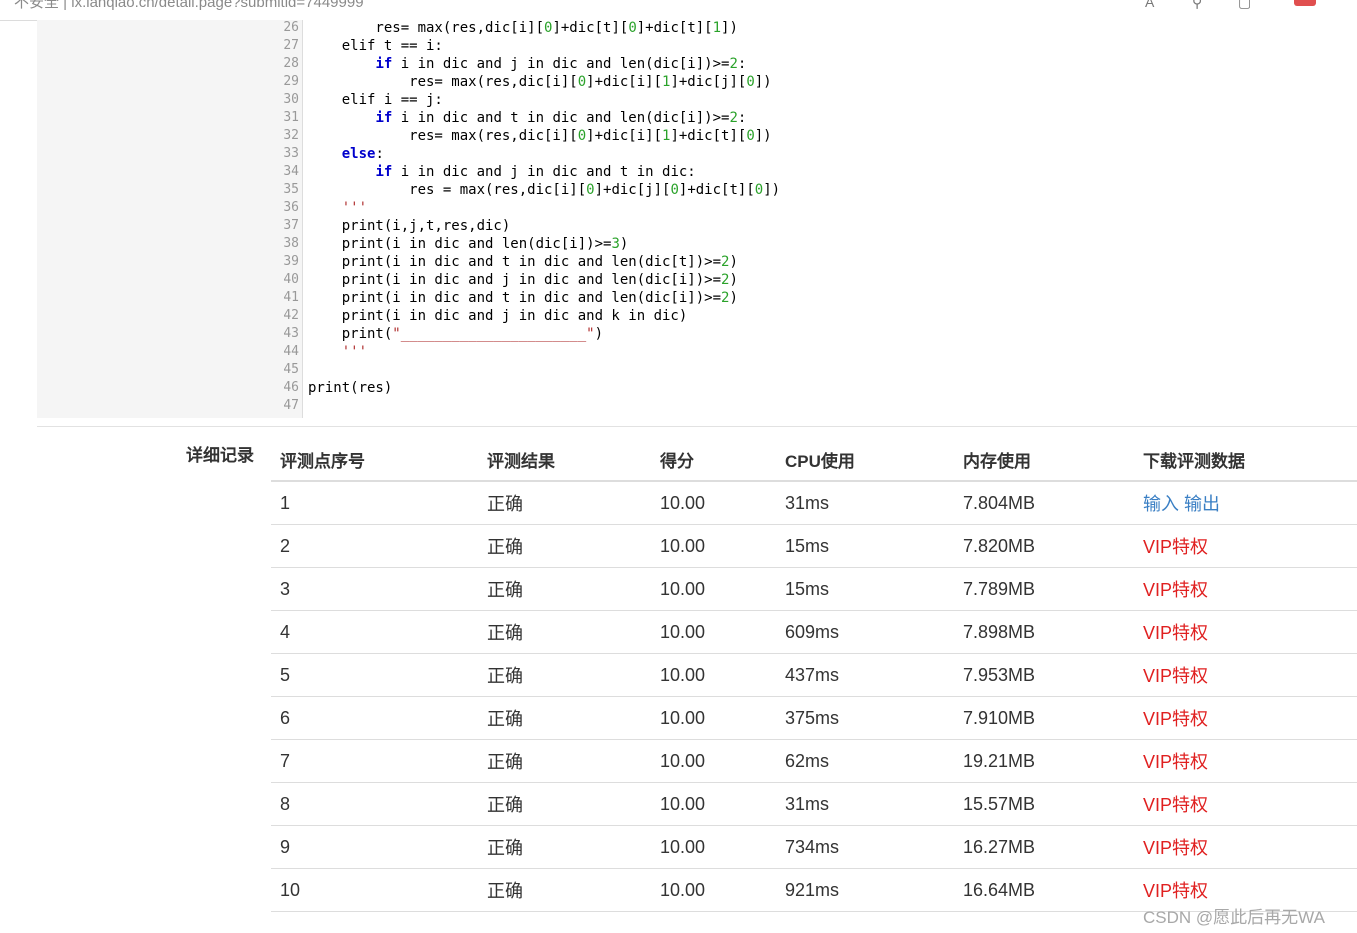  What do you see at coordinates (1044, 804) in the screenshot?
I see `cell-memory: 15.57MB` at bounding box center [1044, 804].